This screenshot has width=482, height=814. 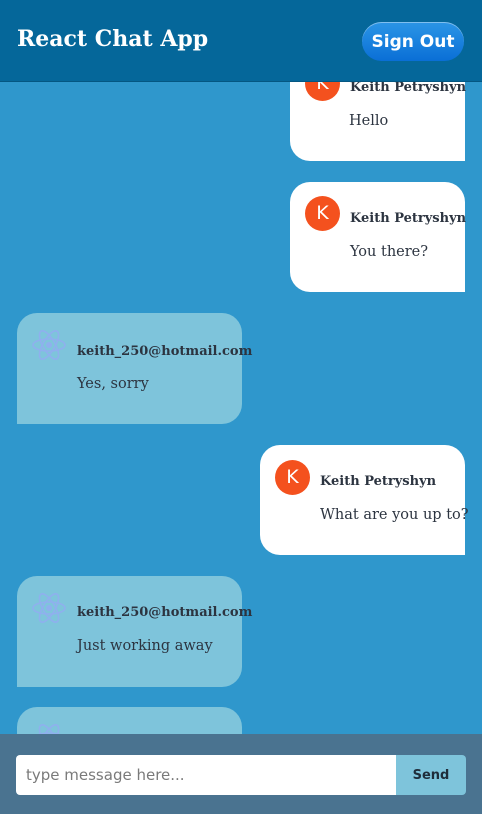 What do you see at coordinates (113, 39) in the screenshot?
I see `app-title: React Chat App` at bounding box center [113, 39].